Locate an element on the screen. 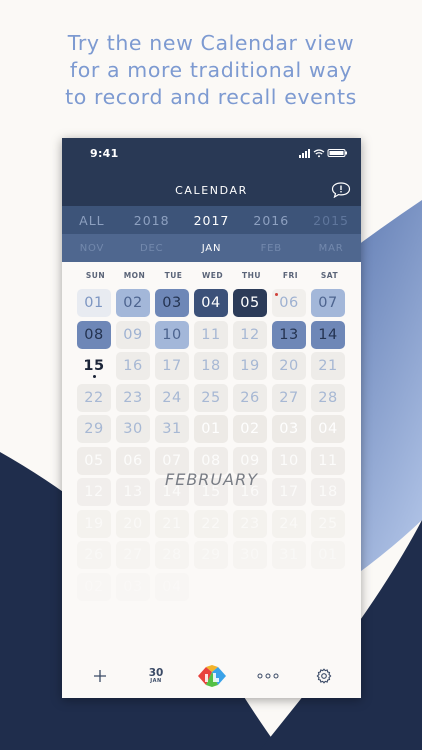 The image size is (422, 750). year-tab-2018: 2018 is located at coordinates (152, 220).